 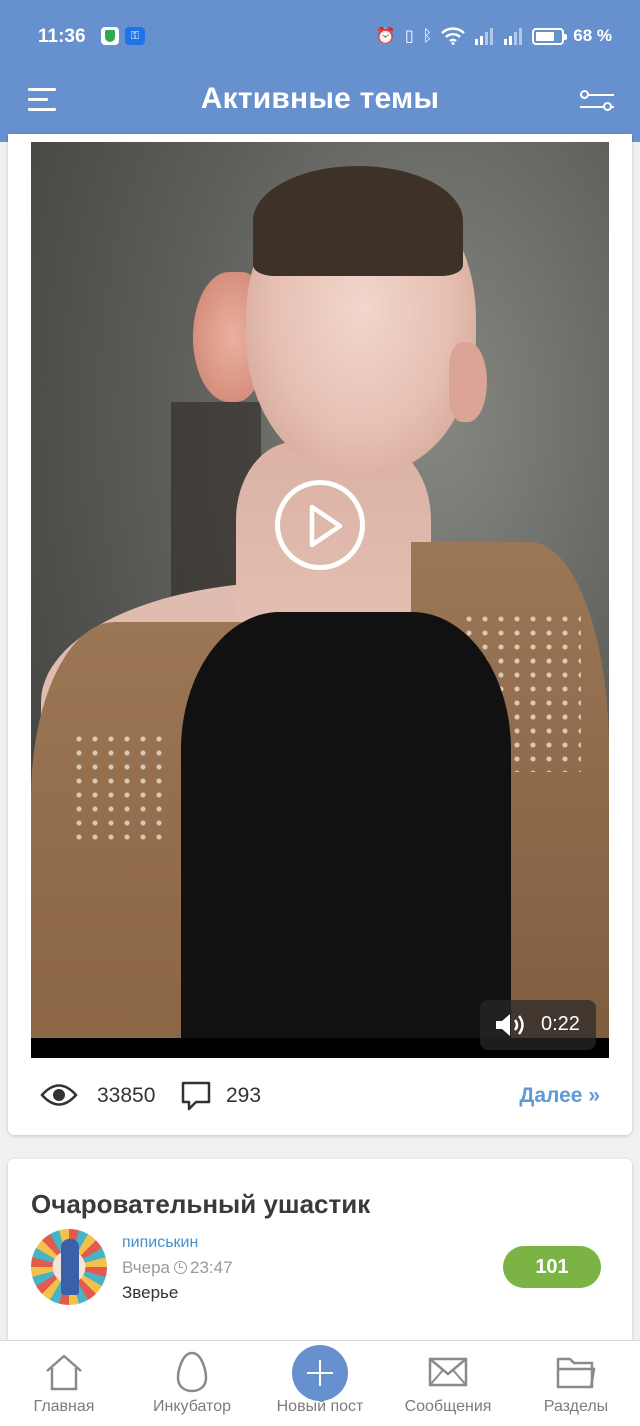 I want to click on nav-label: Разделы, so click(x=576, y=1406).